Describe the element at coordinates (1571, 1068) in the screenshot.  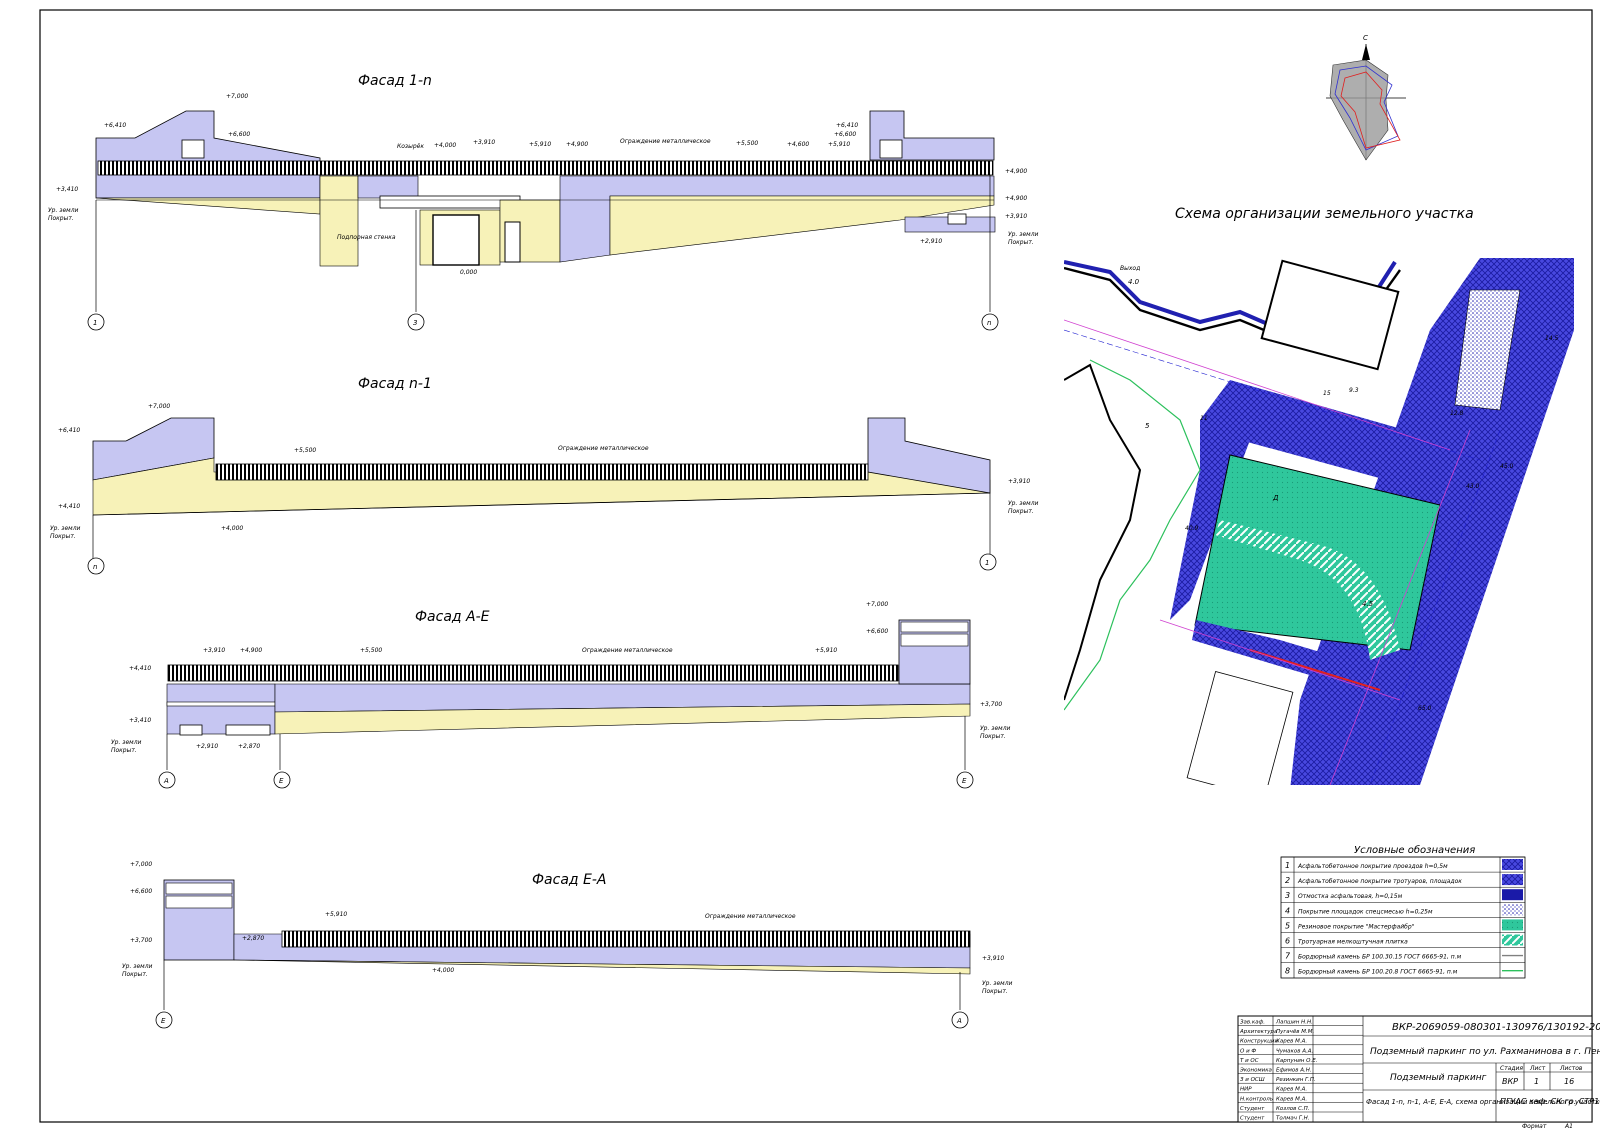
I see `stamp-sheets-h: Листов` at that location.